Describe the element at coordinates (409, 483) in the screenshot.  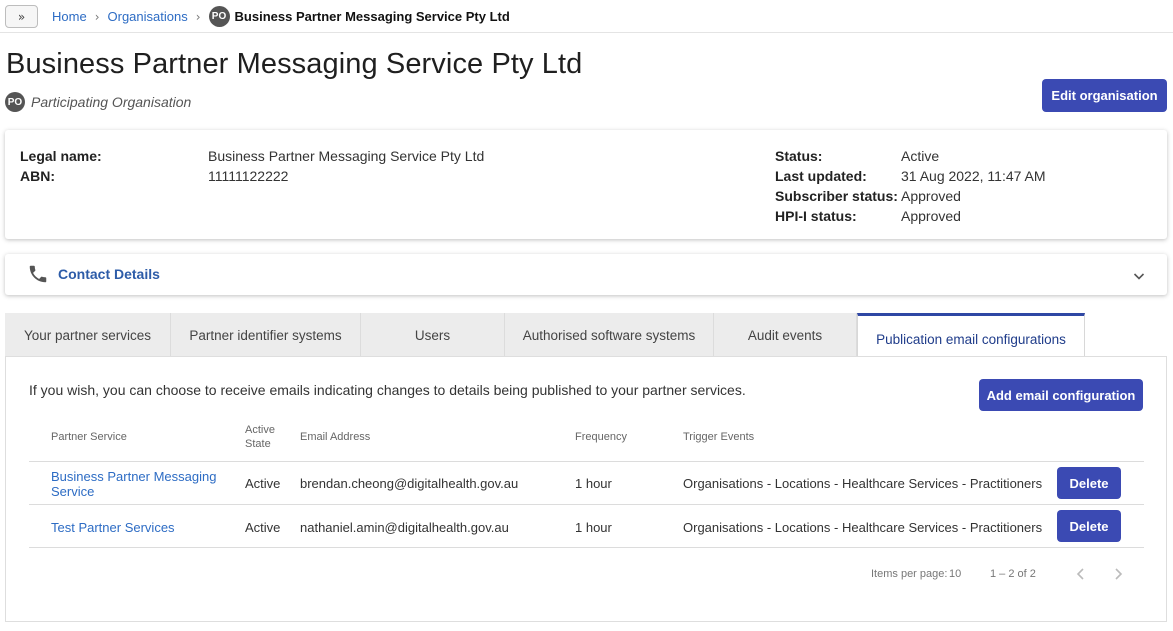
I see `email-address: brendan.cheong@digitalhealth.gov.au` at that location.